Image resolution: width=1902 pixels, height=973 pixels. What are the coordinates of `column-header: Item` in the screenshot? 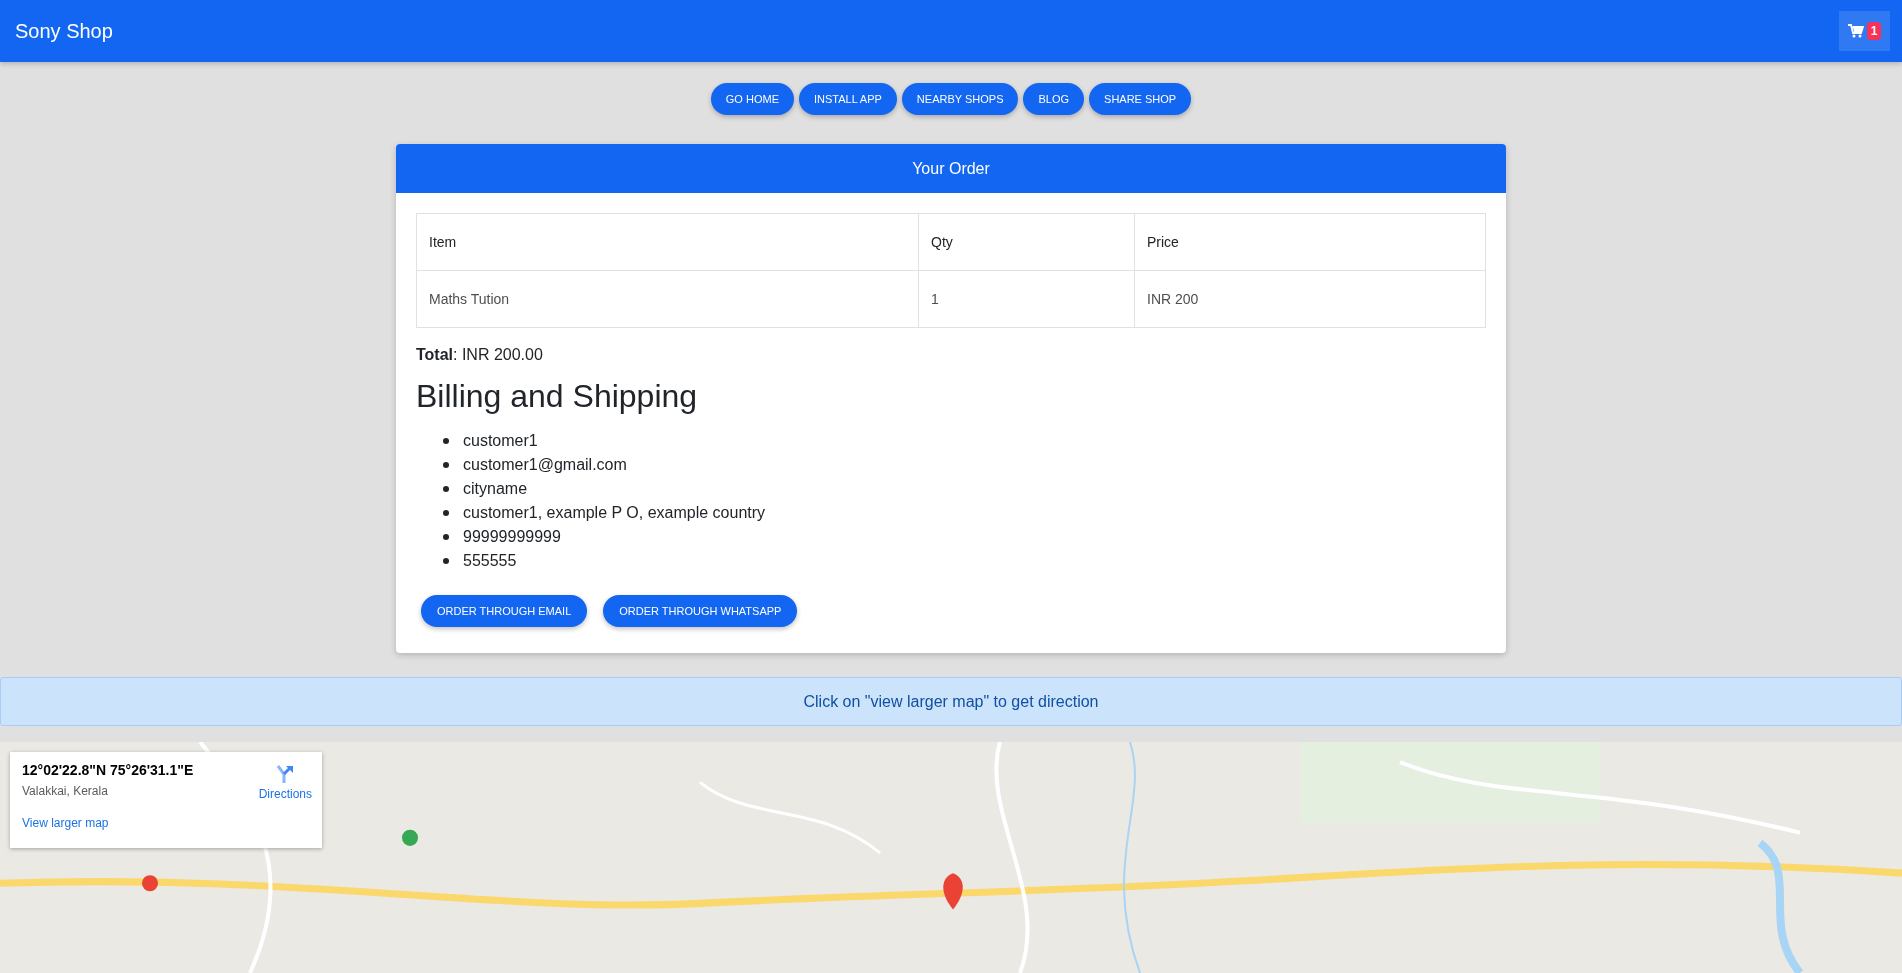 It's located at (667, 242).